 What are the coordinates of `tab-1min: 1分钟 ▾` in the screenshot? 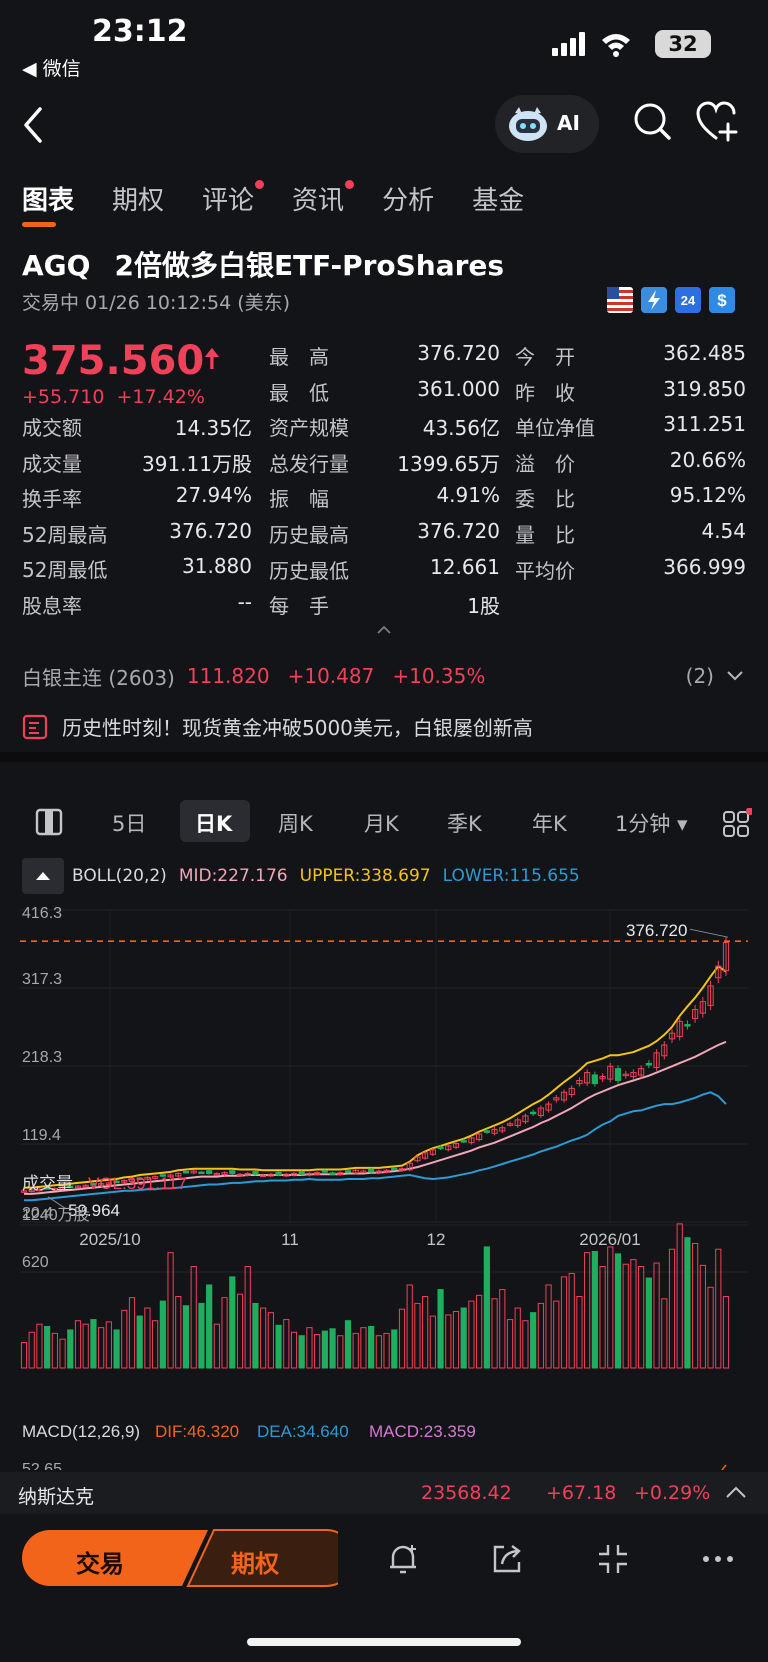 It's located at (651, 823).